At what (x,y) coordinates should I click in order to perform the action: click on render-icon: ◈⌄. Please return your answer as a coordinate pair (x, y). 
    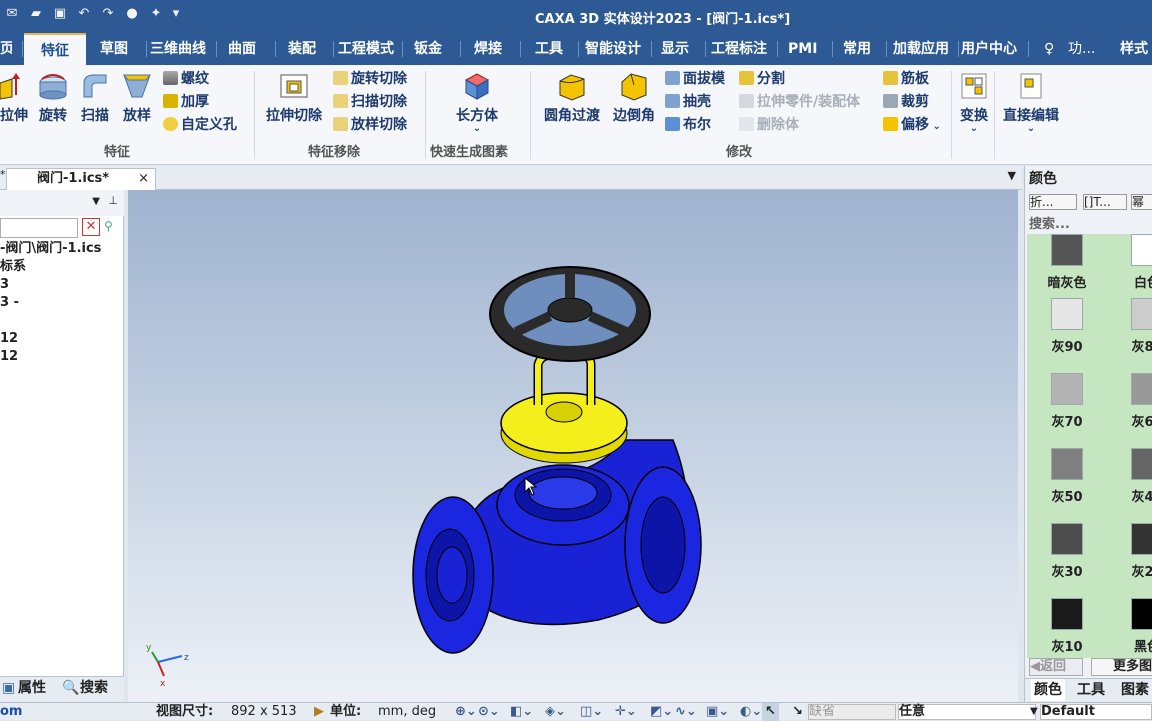
    Looking at the image, I should click on (555, 712).